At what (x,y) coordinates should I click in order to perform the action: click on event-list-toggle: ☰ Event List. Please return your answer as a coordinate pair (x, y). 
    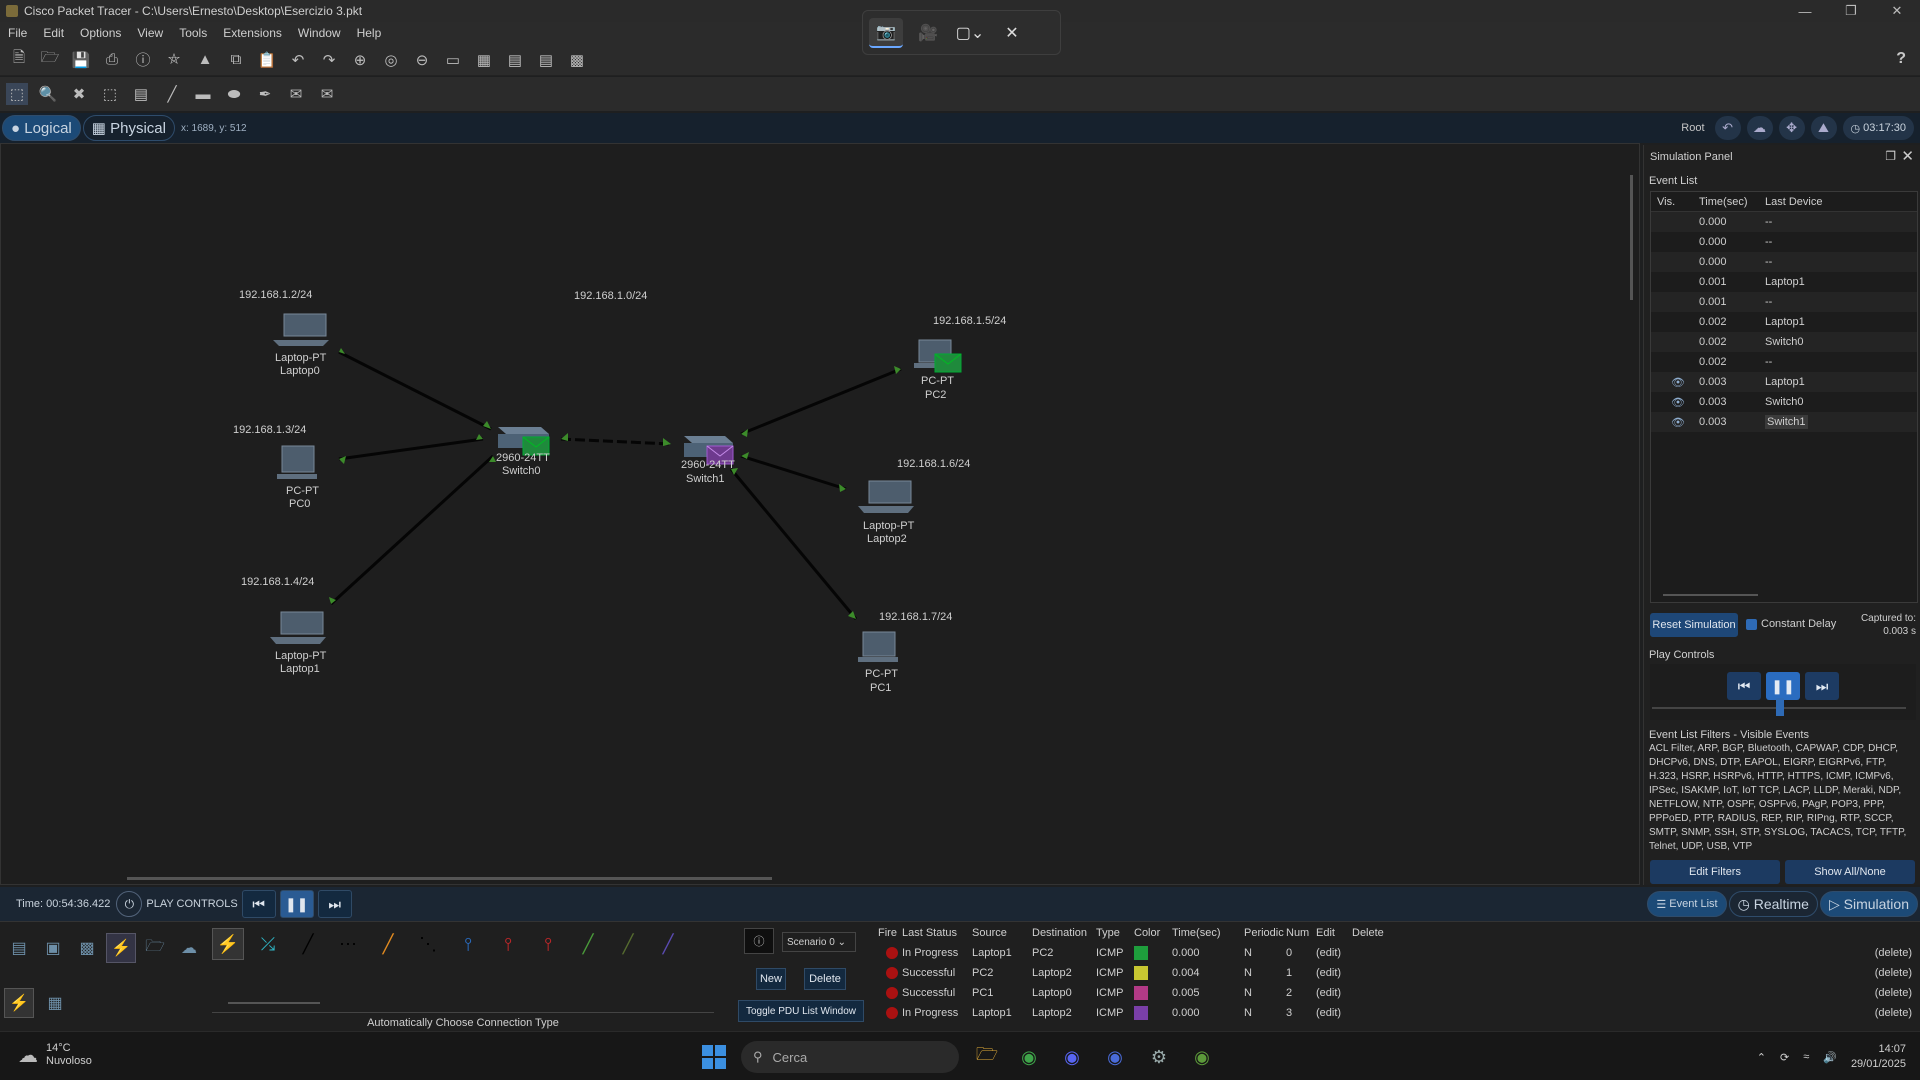
    Looking at the image, I should click on (1687, 904).